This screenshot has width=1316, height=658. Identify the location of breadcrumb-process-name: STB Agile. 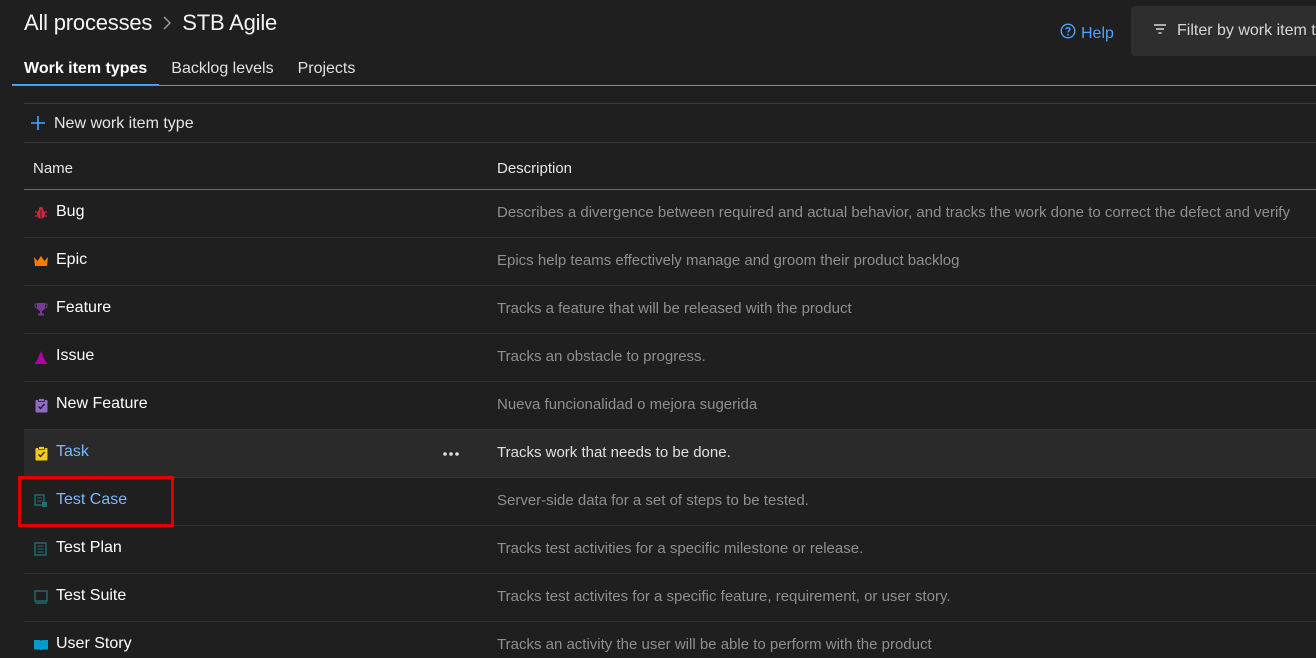
(230, 22).